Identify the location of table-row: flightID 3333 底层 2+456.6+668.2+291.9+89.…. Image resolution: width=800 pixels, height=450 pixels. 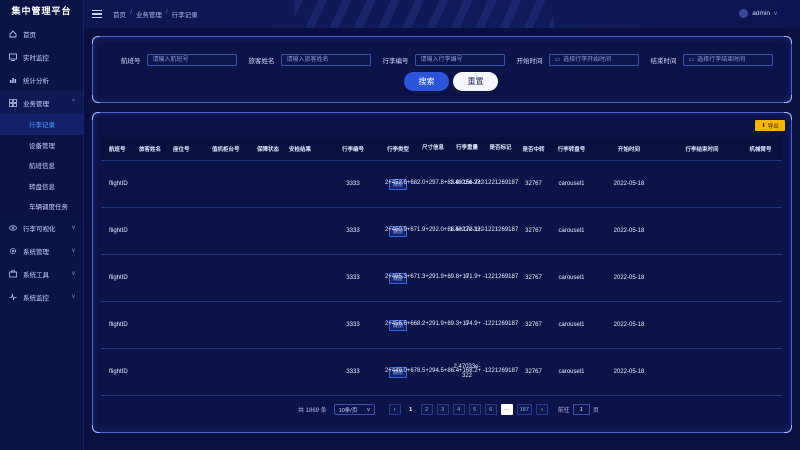
(441, 325).